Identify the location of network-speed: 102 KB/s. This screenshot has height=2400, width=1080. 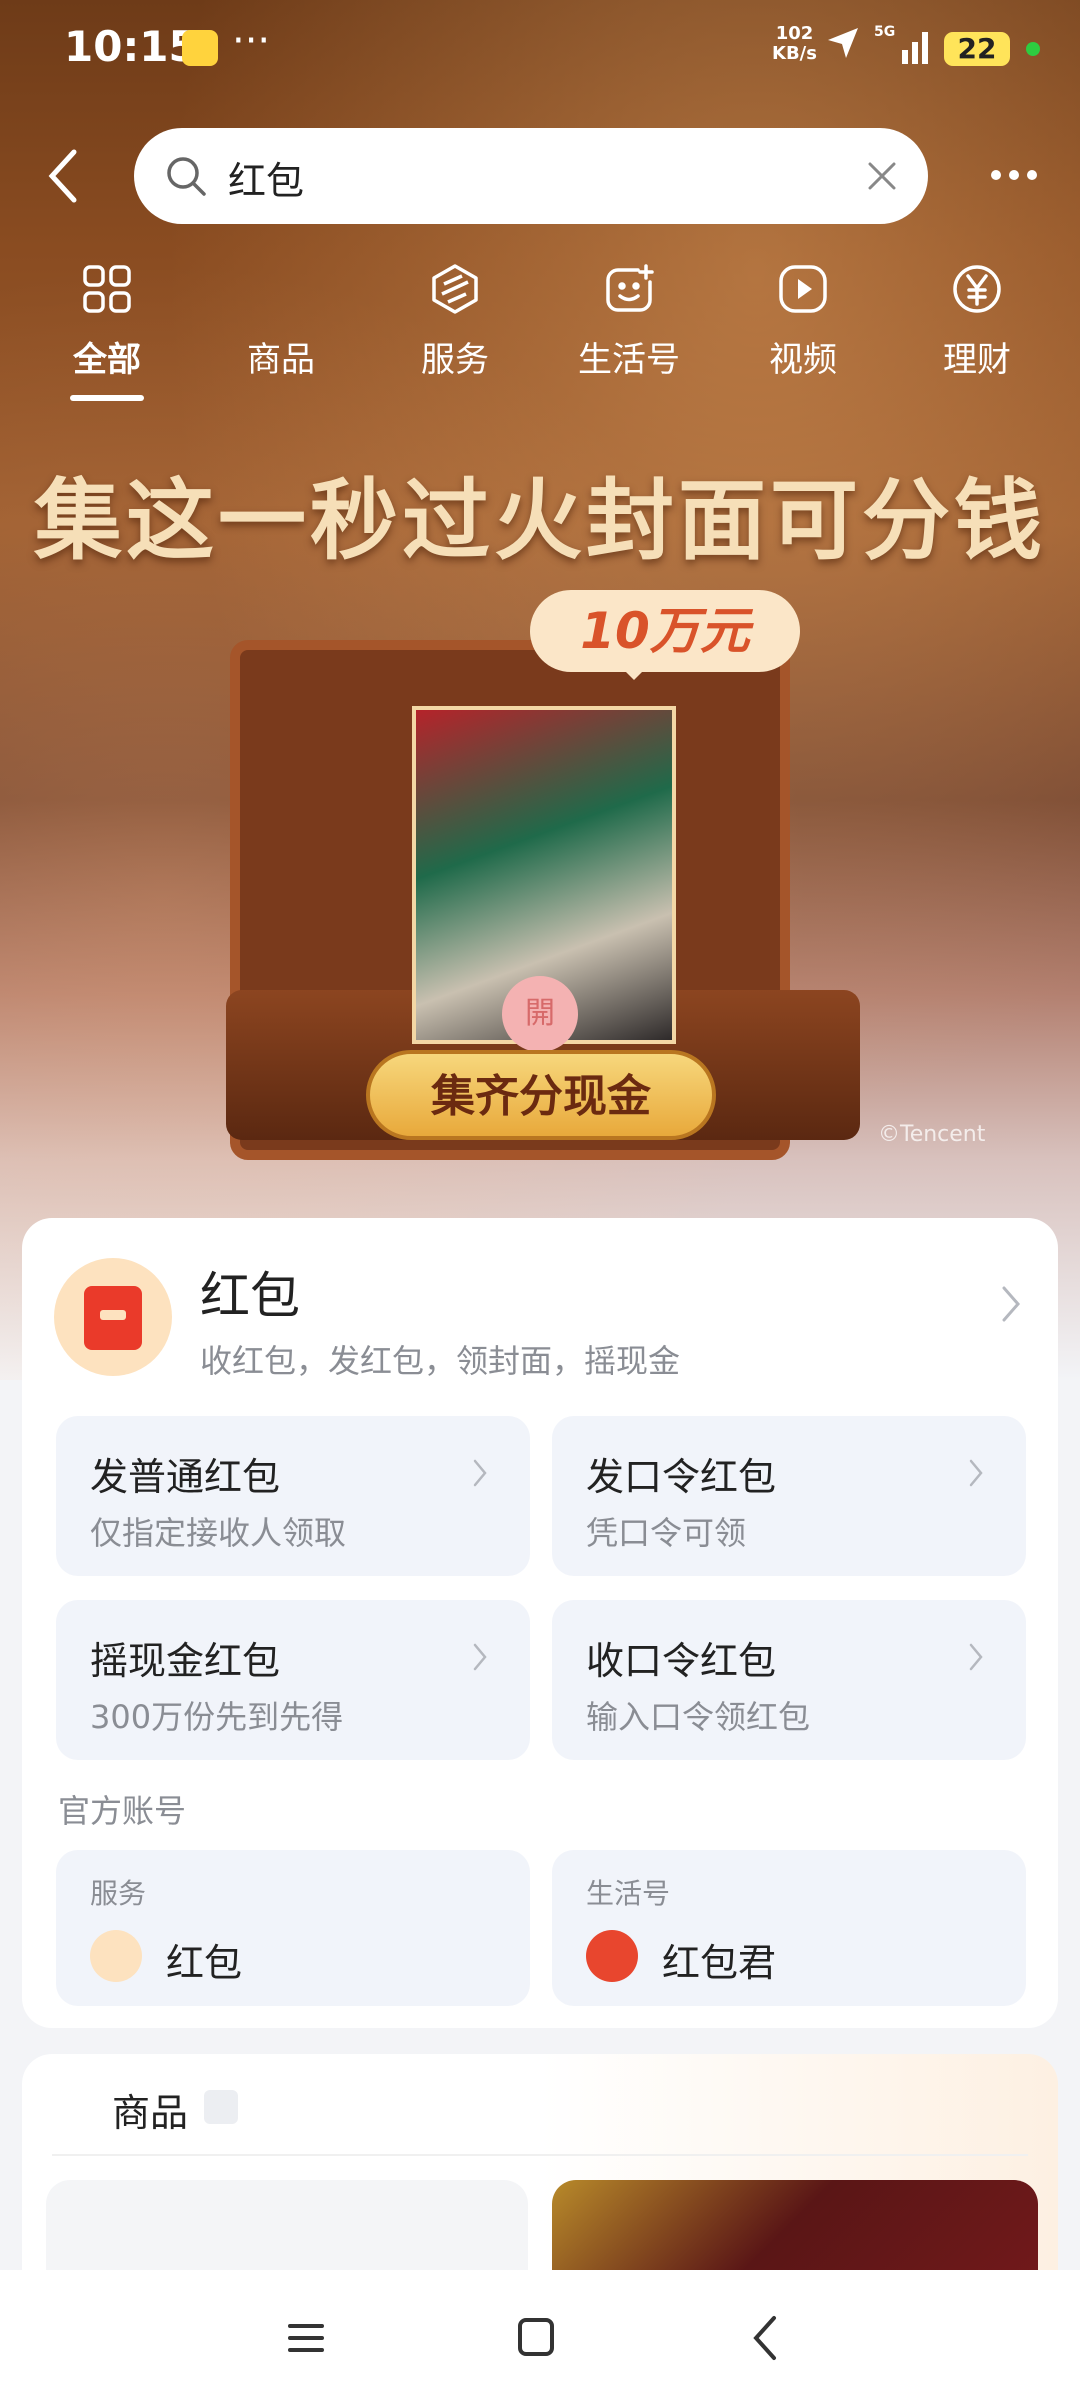
(794, 44).